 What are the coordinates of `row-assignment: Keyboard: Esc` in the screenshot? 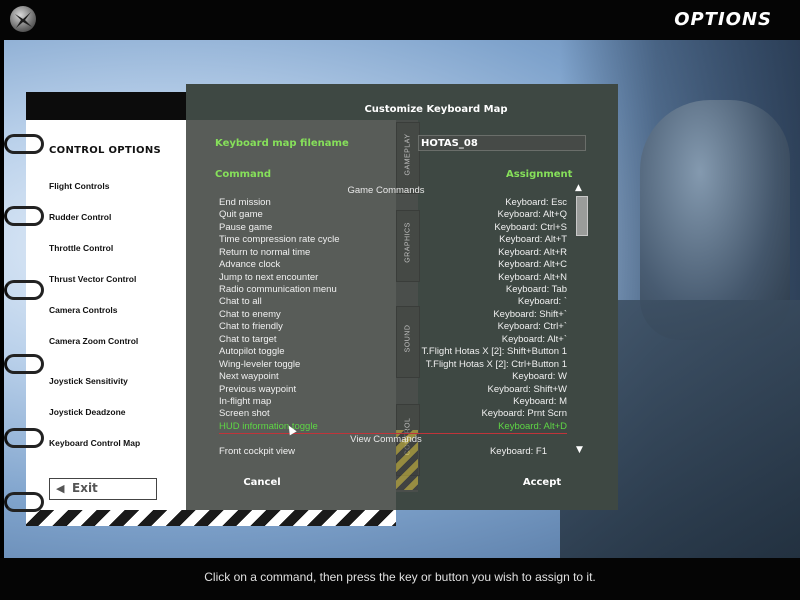 It's located at (536, 202).